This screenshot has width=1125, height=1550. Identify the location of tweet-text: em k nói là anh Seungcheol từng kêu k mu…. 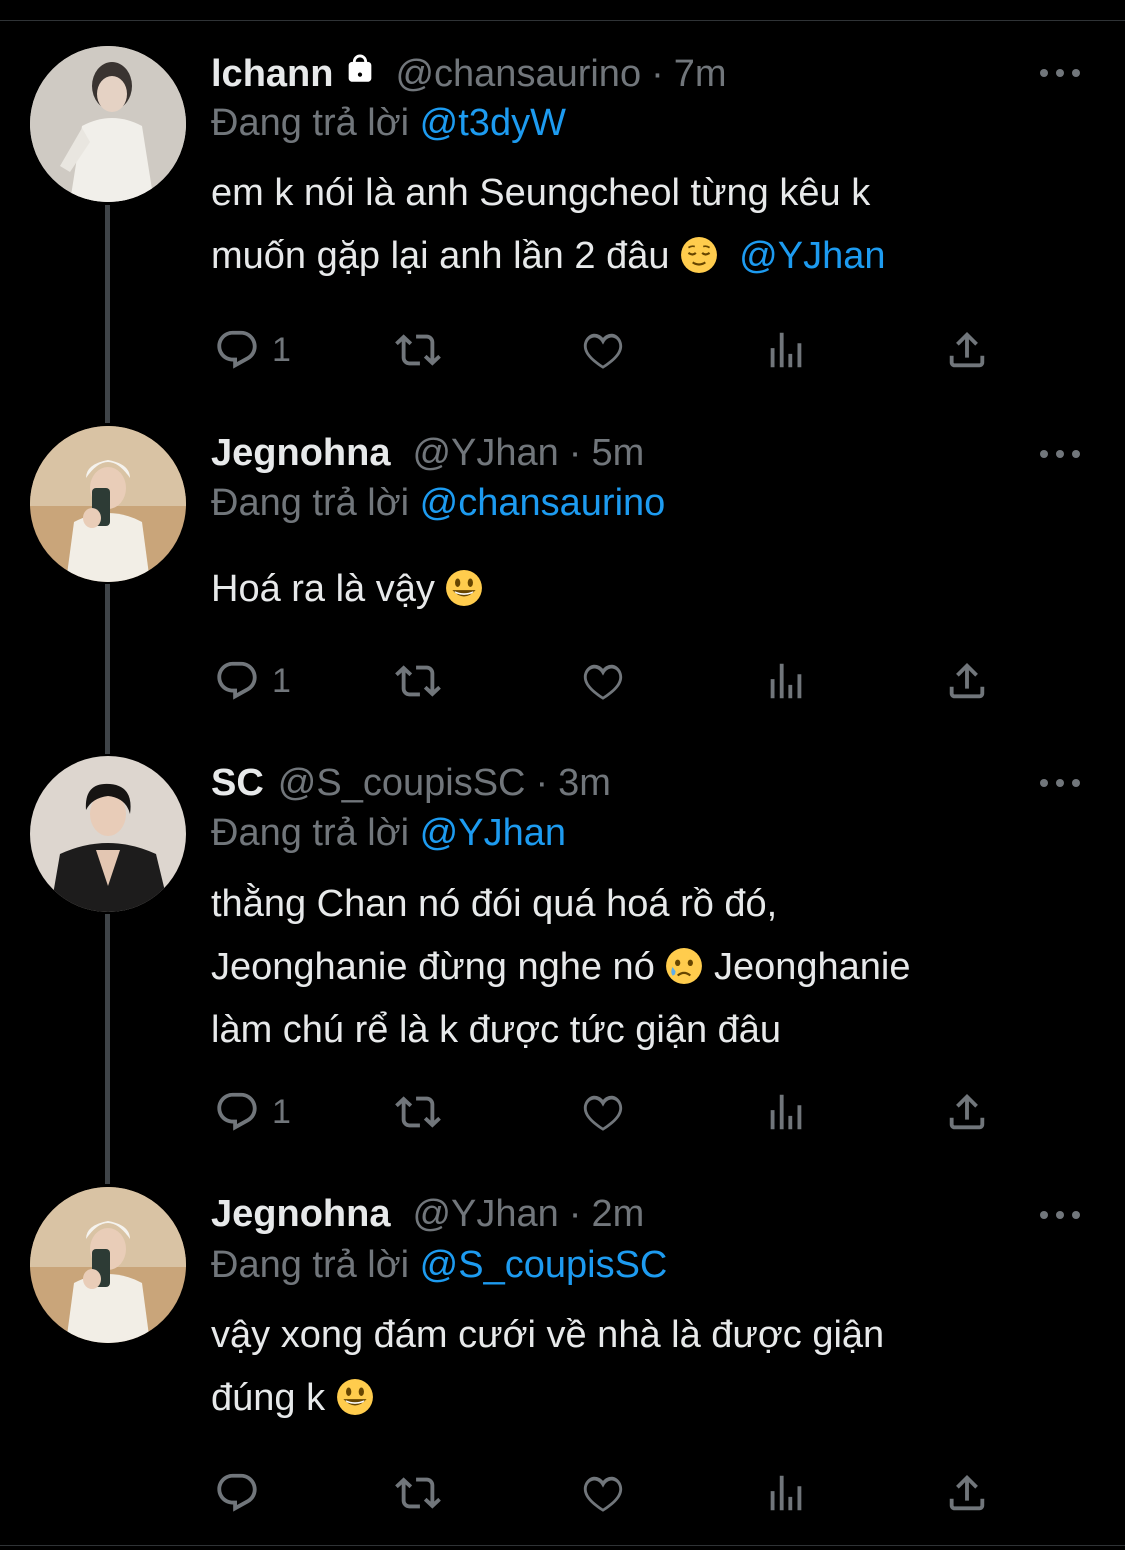
(641, 225).